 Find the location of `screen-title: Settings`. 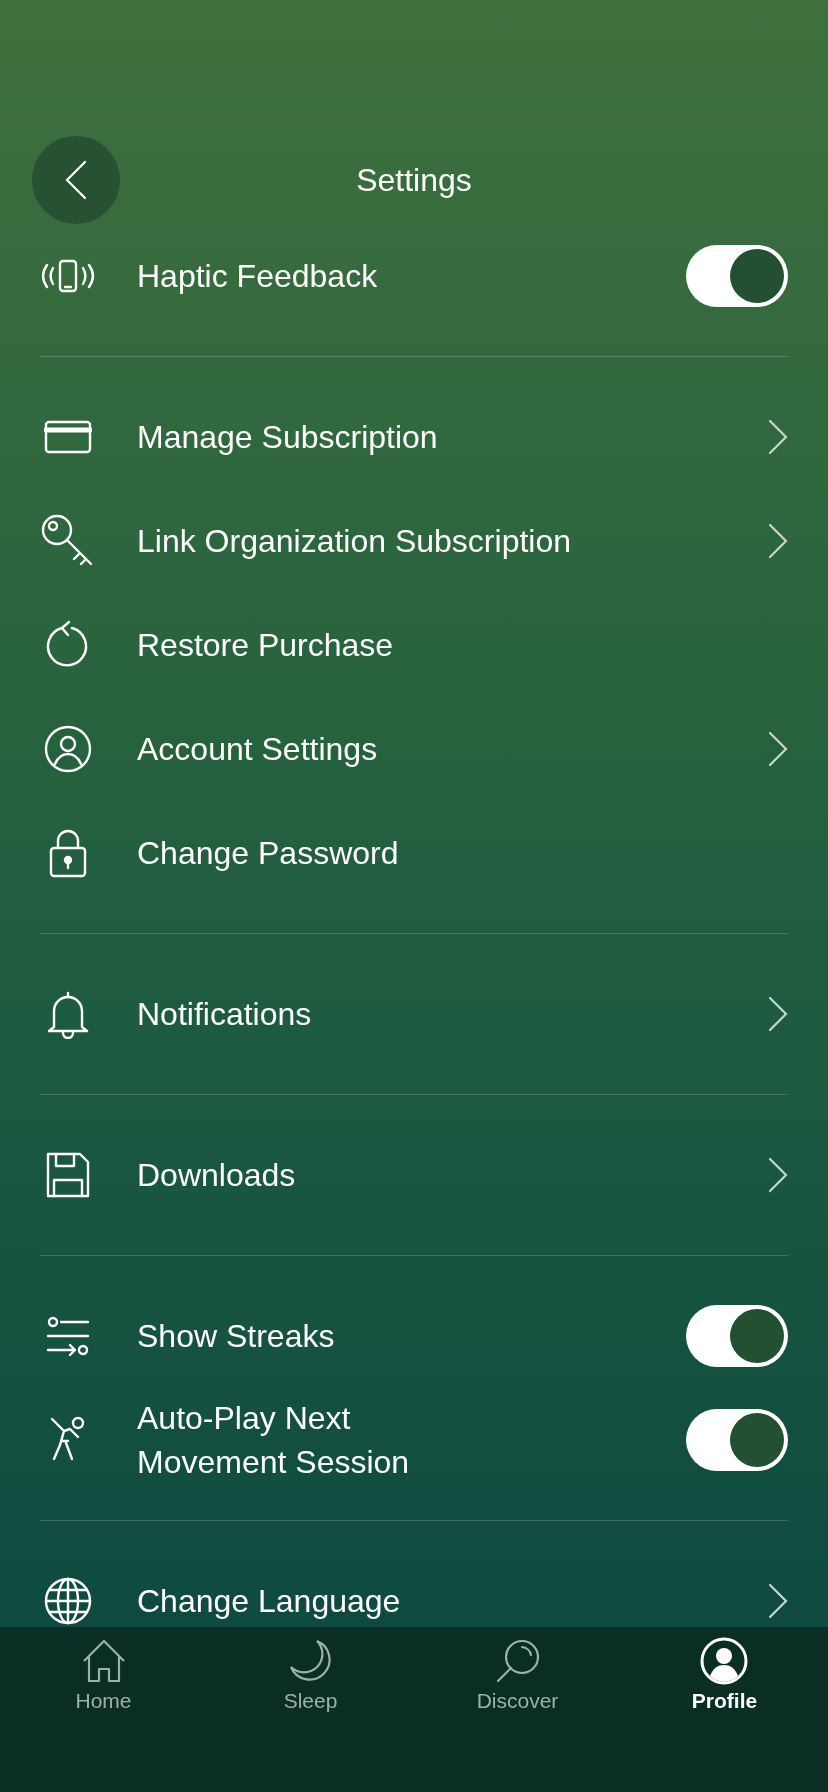

screen-title: Settings is located at coordinates (414, 180).